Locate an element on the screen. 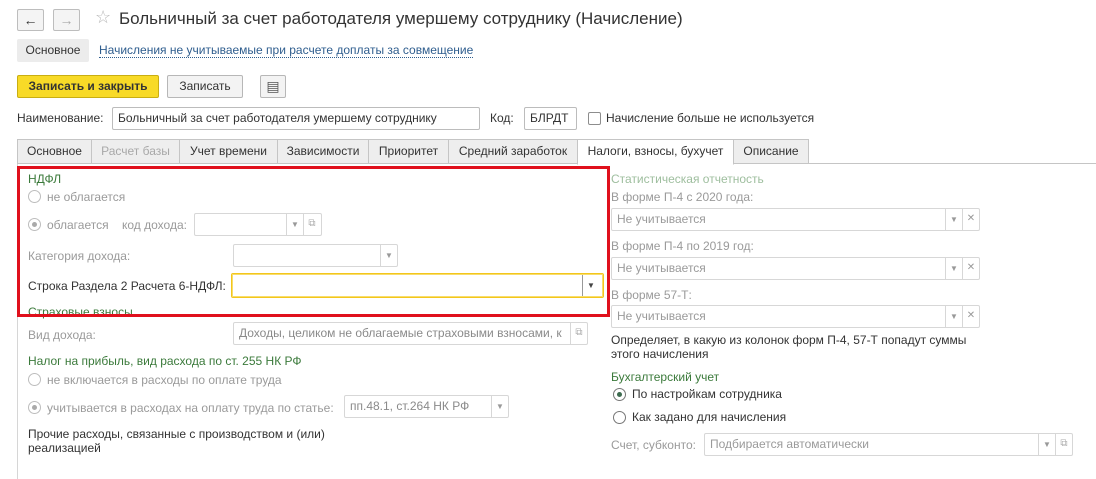 The width and height of the screenshot is (1096, 479). account-label: Счет, субконто: is located at coordinates (653, 445).